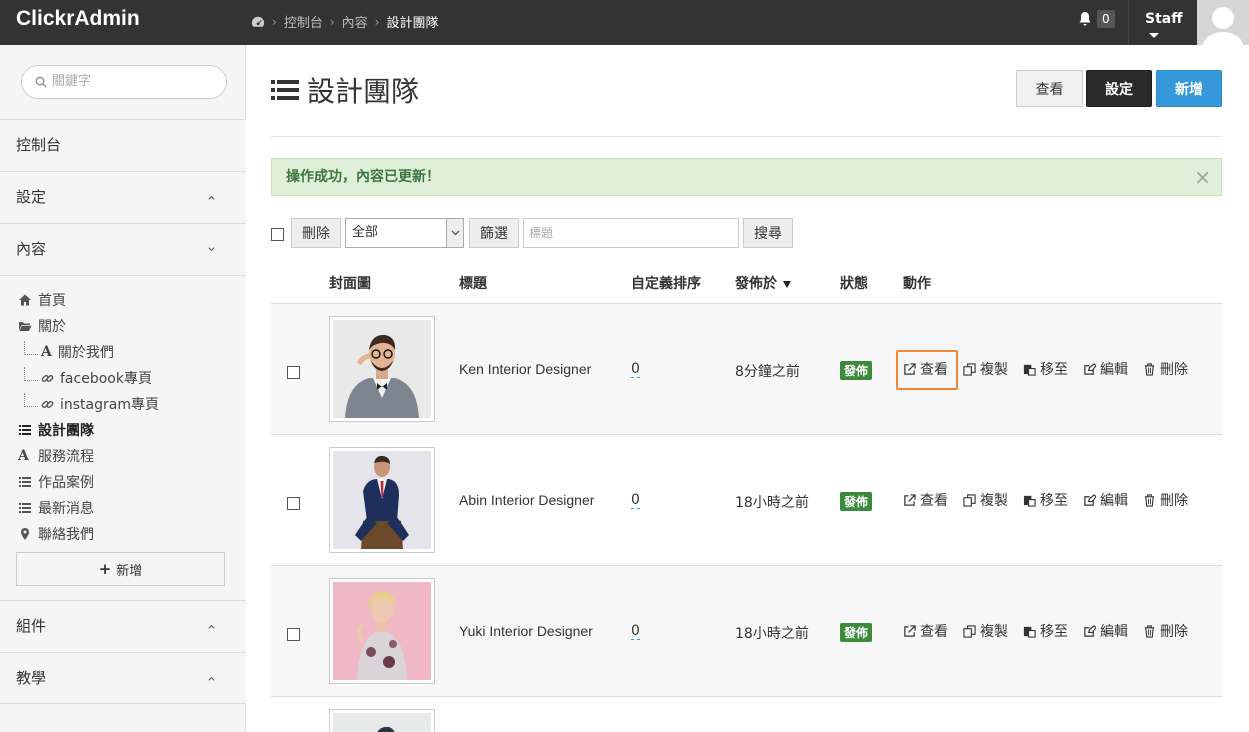 The height and width of the screenshot is (732, 1249). What do you see at coordinates (494, 233) in the screenshot?
I see `filter-button: 篩選` at bounding box center [494, 233].